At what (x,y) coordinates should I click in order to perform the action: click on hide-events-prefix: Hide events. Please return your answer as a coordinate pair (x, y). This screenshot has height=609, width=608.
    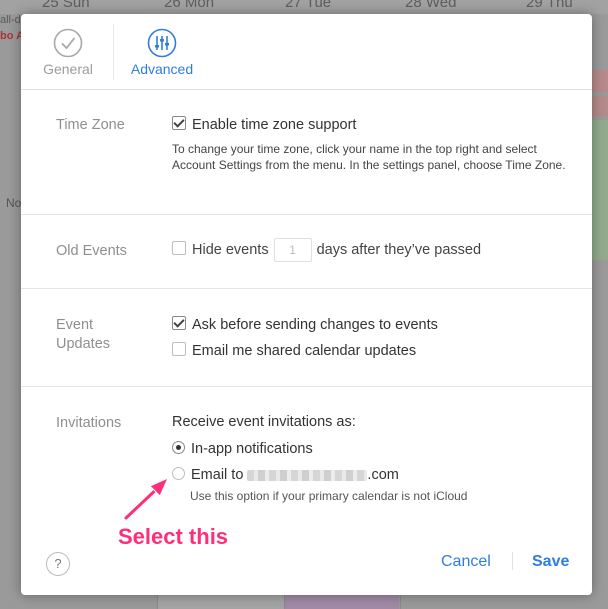
    Looking at the image, I should click on (230, 249).